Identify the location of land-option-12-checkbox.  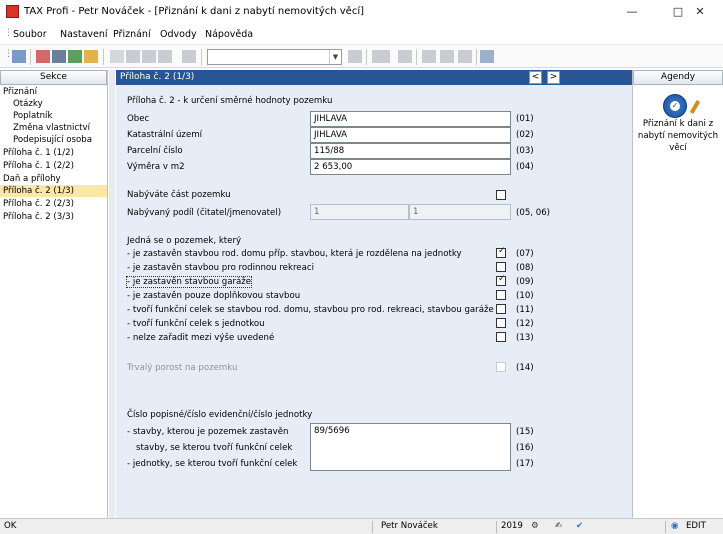
(501, 323).